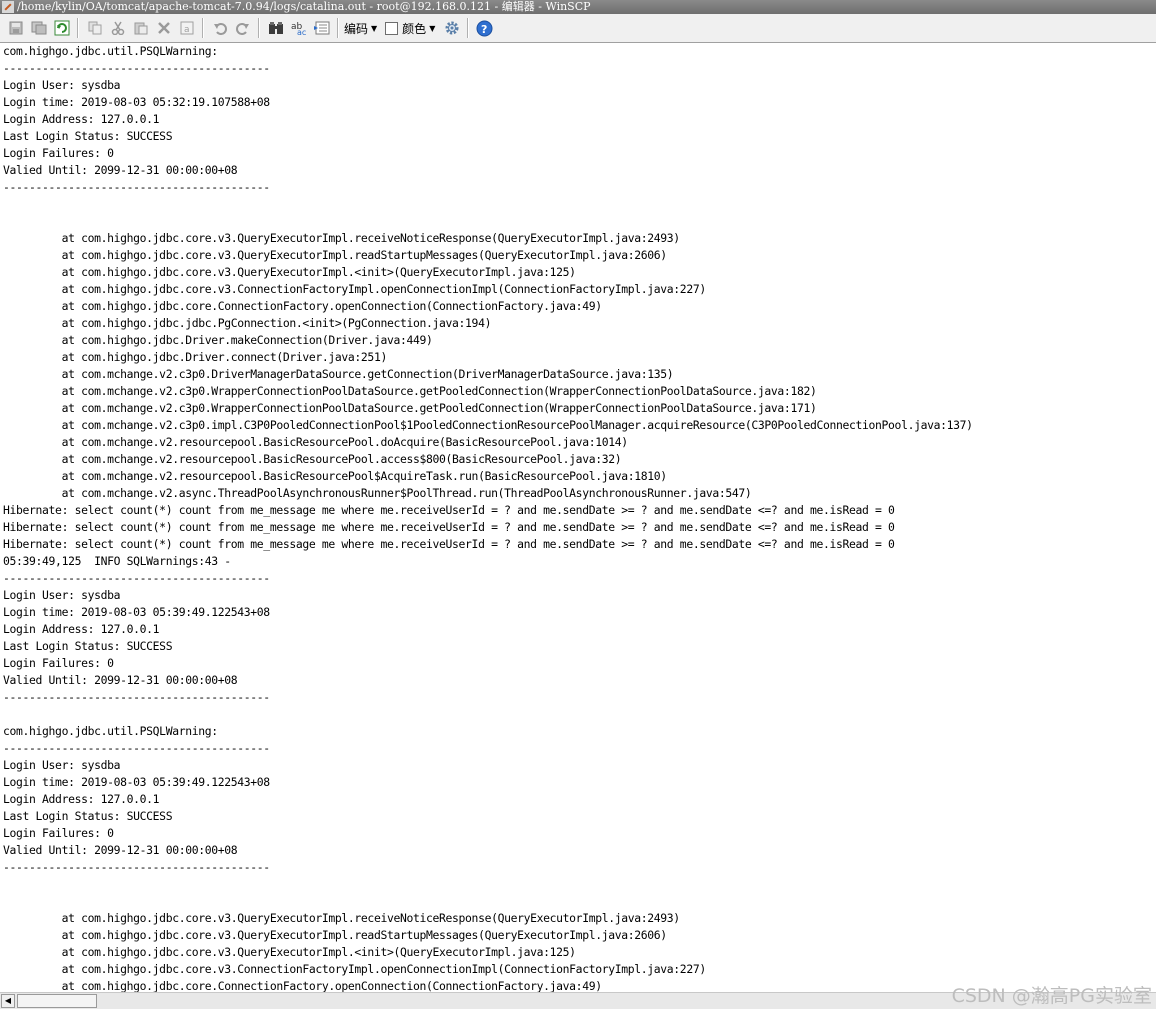 The height and width of the screenshot is (1013, 1156). I want to click on select-all-button: a, so click(186, 28).